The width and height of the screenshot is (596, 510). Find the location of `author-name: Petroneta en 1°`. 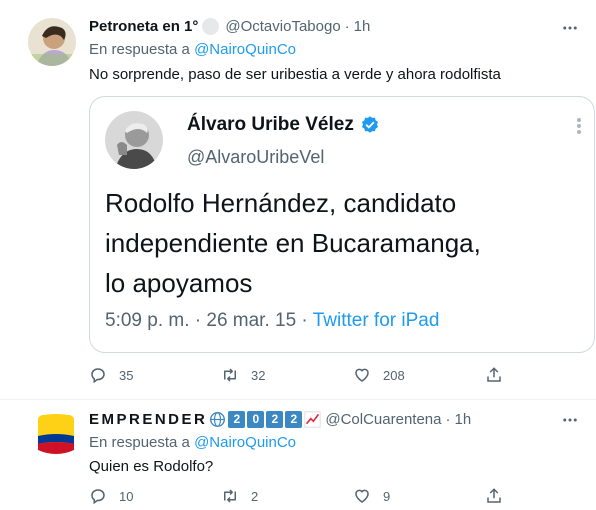

author-name: Petroneta en 1° is located at coordinates (143, 26).